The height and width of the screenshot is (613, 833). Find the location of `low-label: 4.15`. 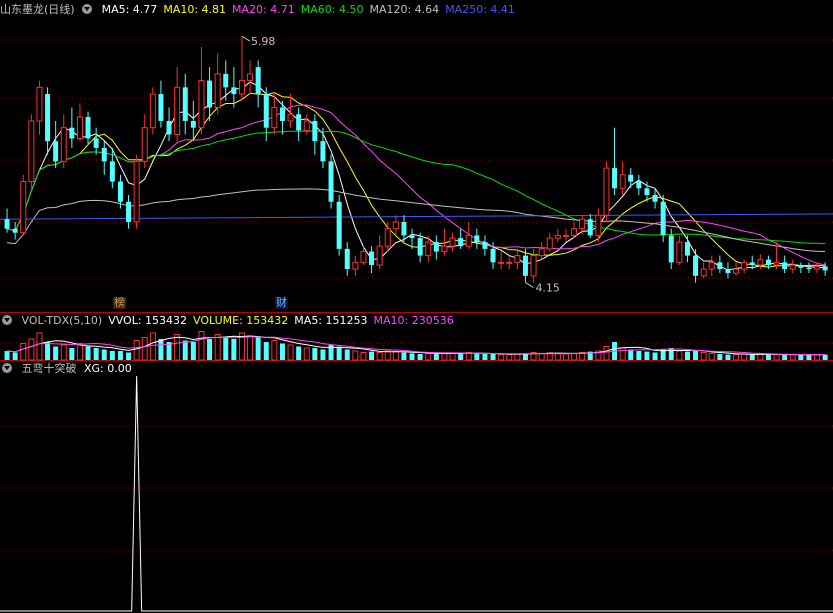

low-label: 4.15 is located at coordinates (547, 288).